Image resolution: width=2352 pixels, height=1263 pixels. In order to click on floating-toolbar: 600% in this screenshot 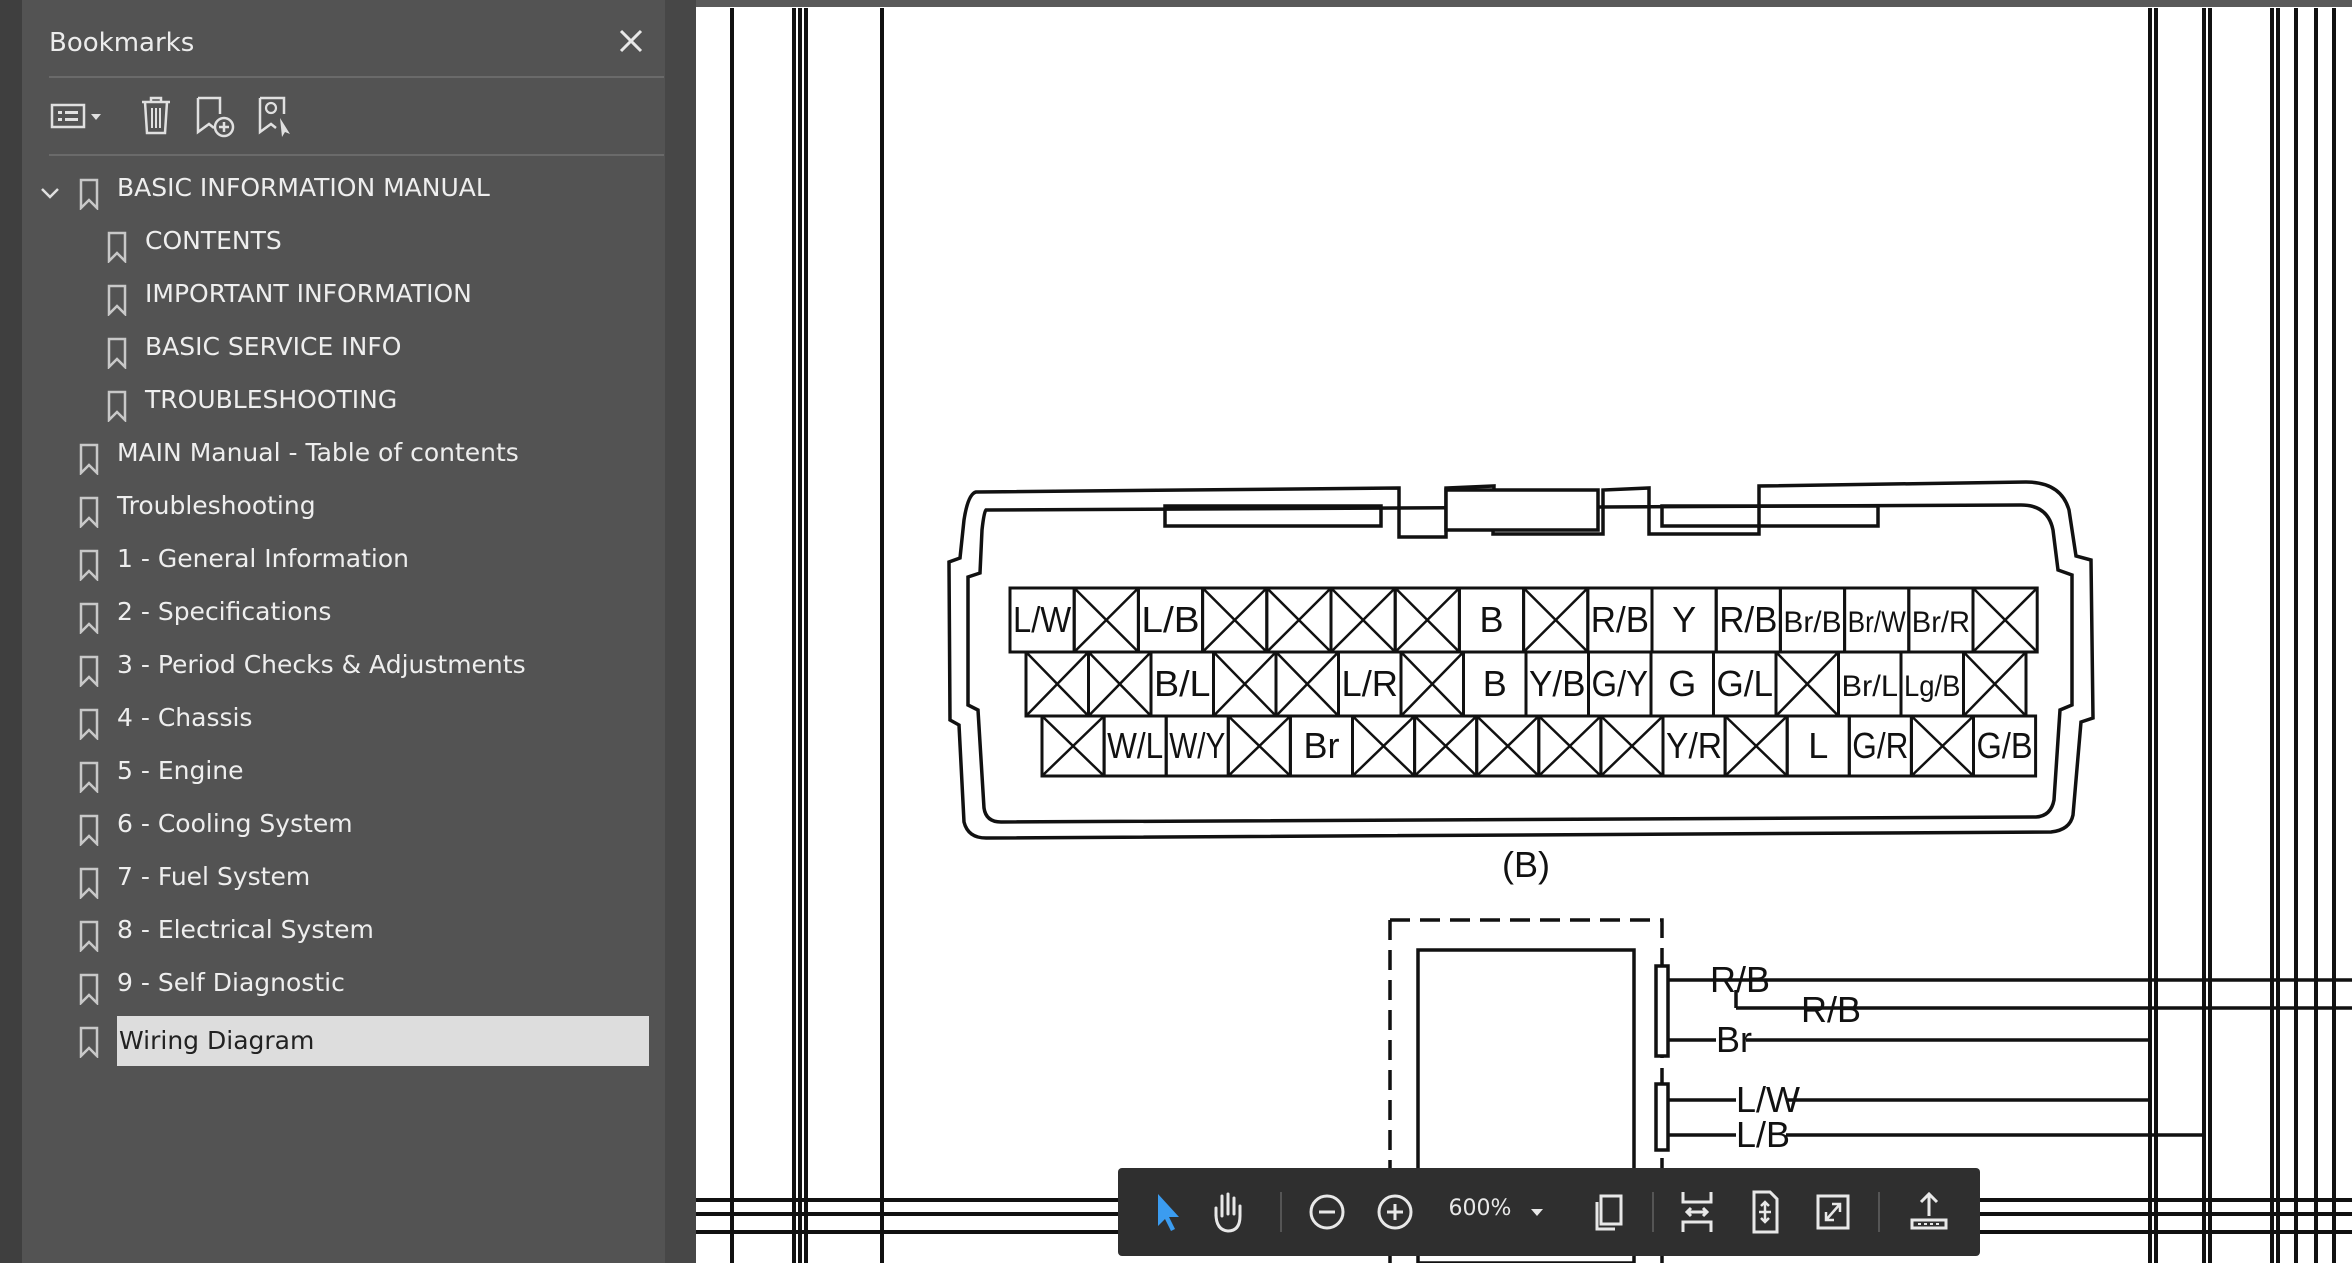, I will do `click(1549, 1212)`.